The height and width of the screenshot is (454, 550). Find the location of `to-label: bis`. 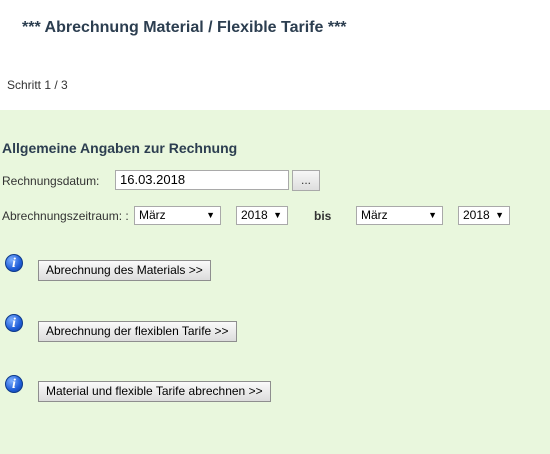

to-label: bis is located at coordinates (323, 216).